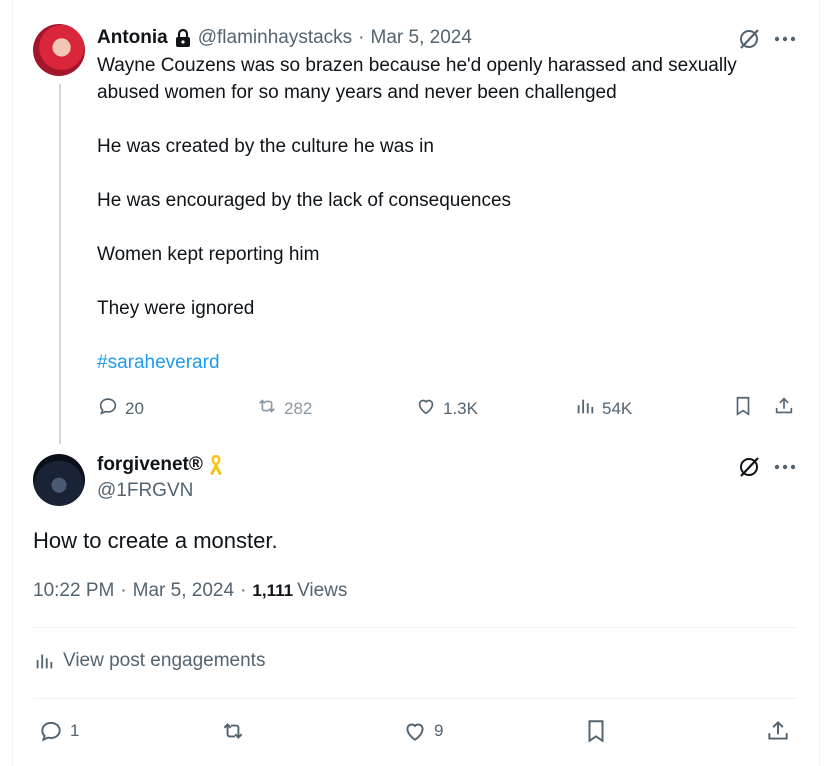  I want to click on view-engagements-link: View post engagements, so click(149, 661).